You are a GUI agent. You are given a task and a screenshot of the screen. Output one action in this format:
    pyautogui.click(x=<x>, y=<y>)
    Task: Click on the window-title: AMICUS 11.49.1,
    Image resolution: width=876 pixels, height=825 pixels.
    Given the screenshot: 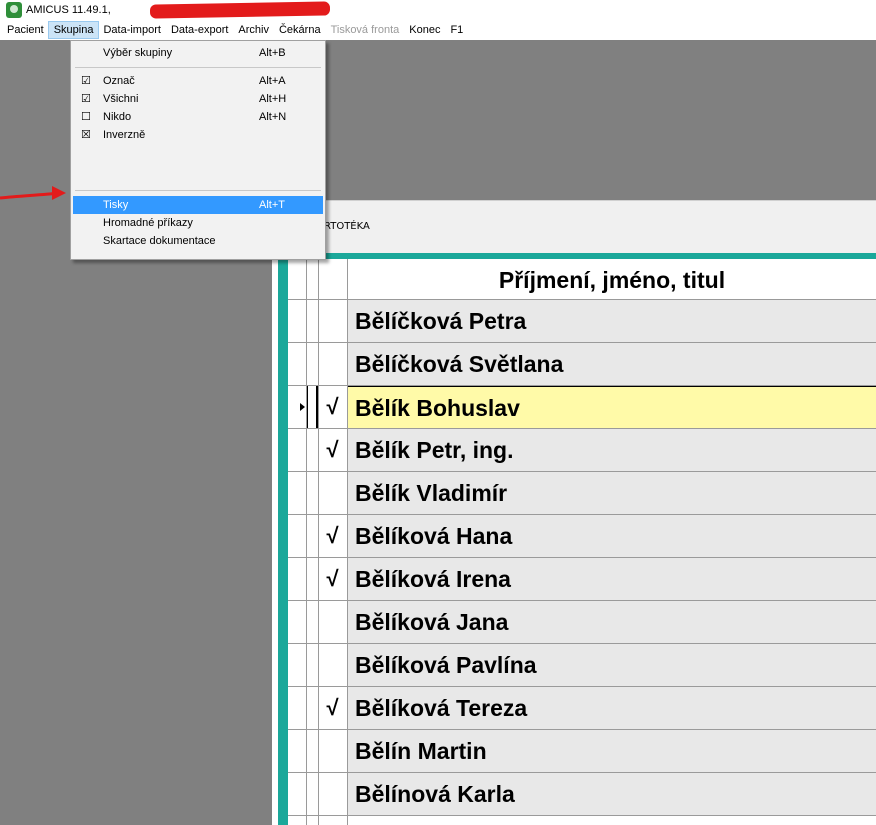 What is the action you would take?
    pyautogui.click(x=68, y=10)
    